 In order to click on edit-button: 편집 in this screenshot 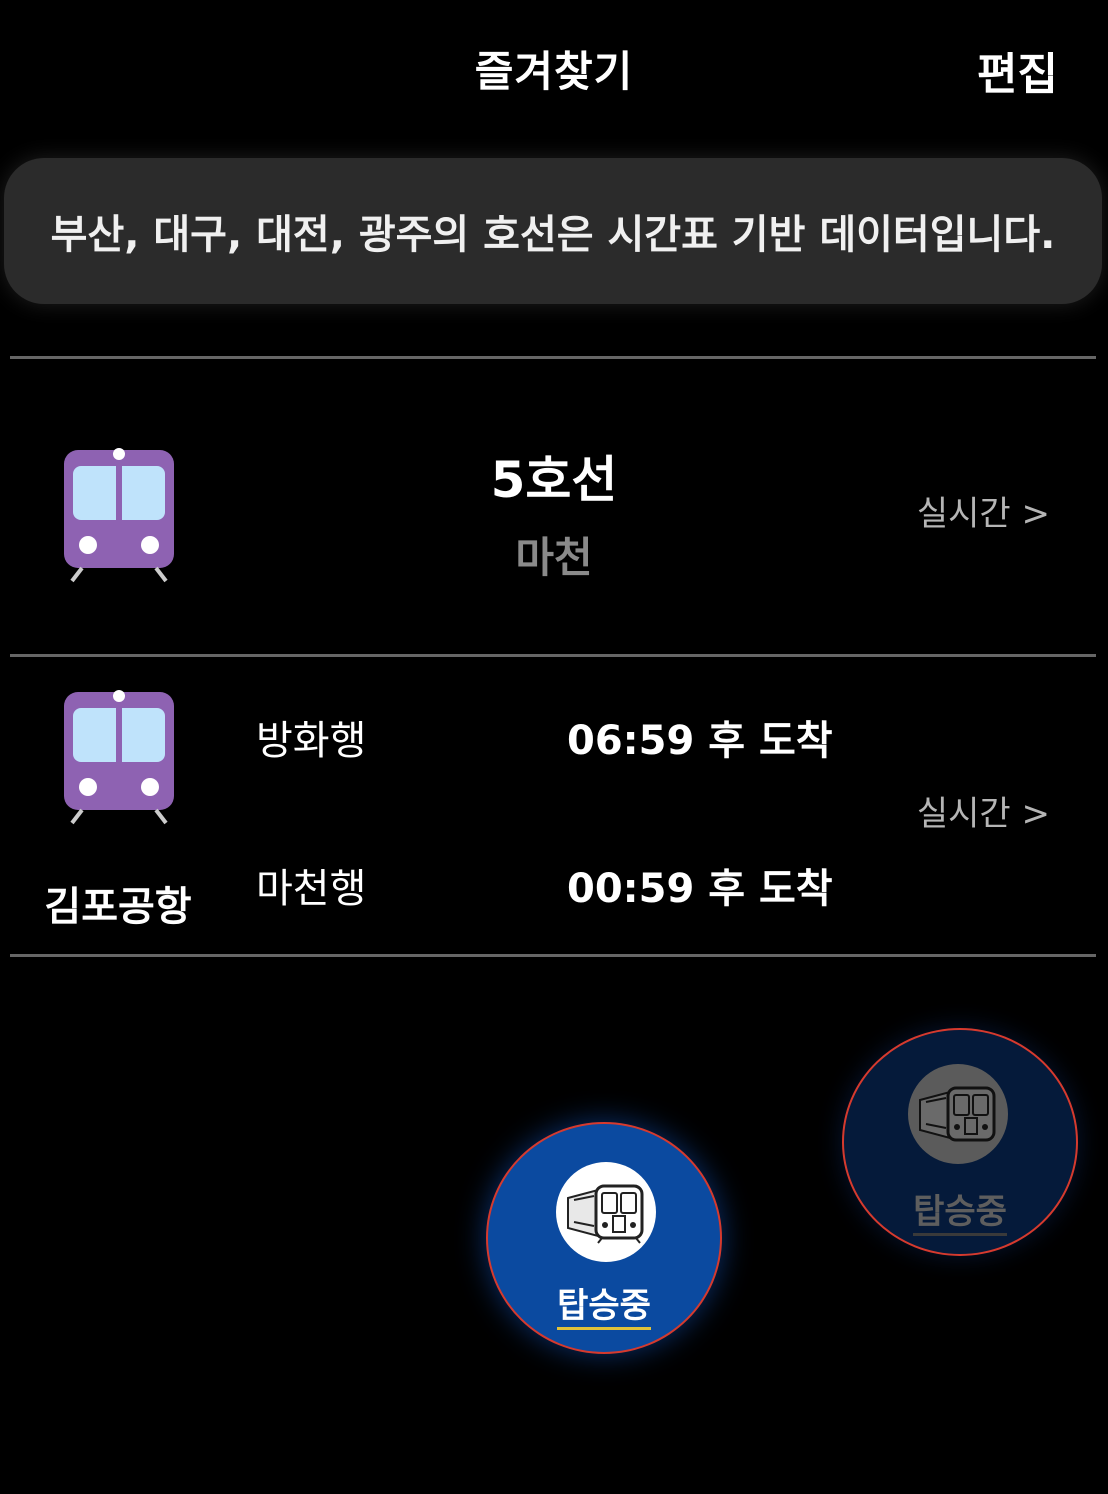, I will do `click(1017, 70)`.